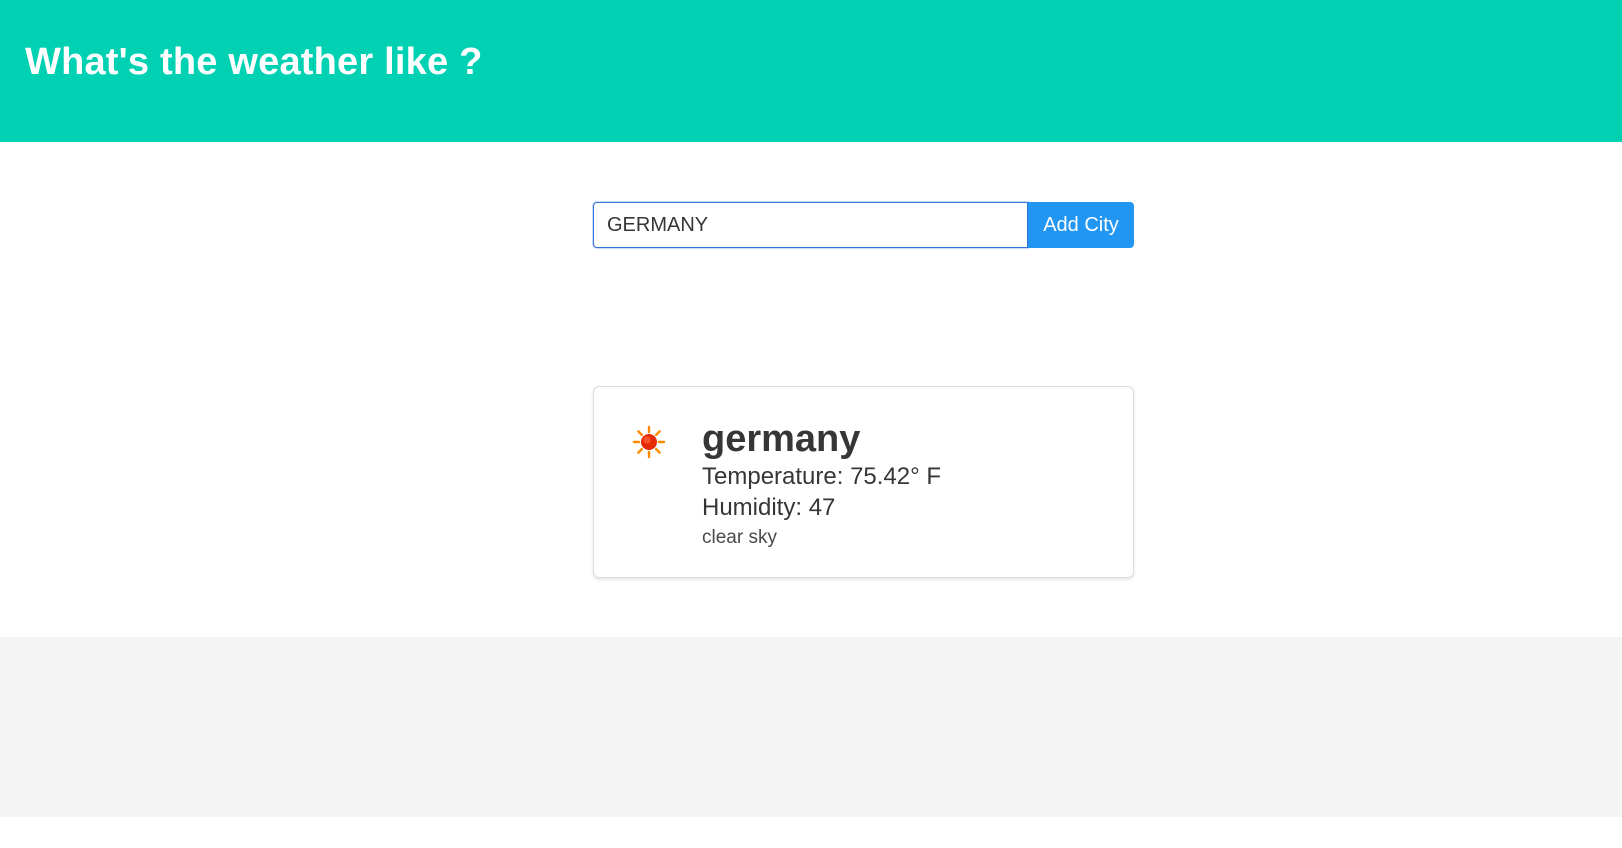 Image resolution: width=1622 pixels, height=848 pixels. I want to click on add-city-button: Add City, so click(1081, 225).